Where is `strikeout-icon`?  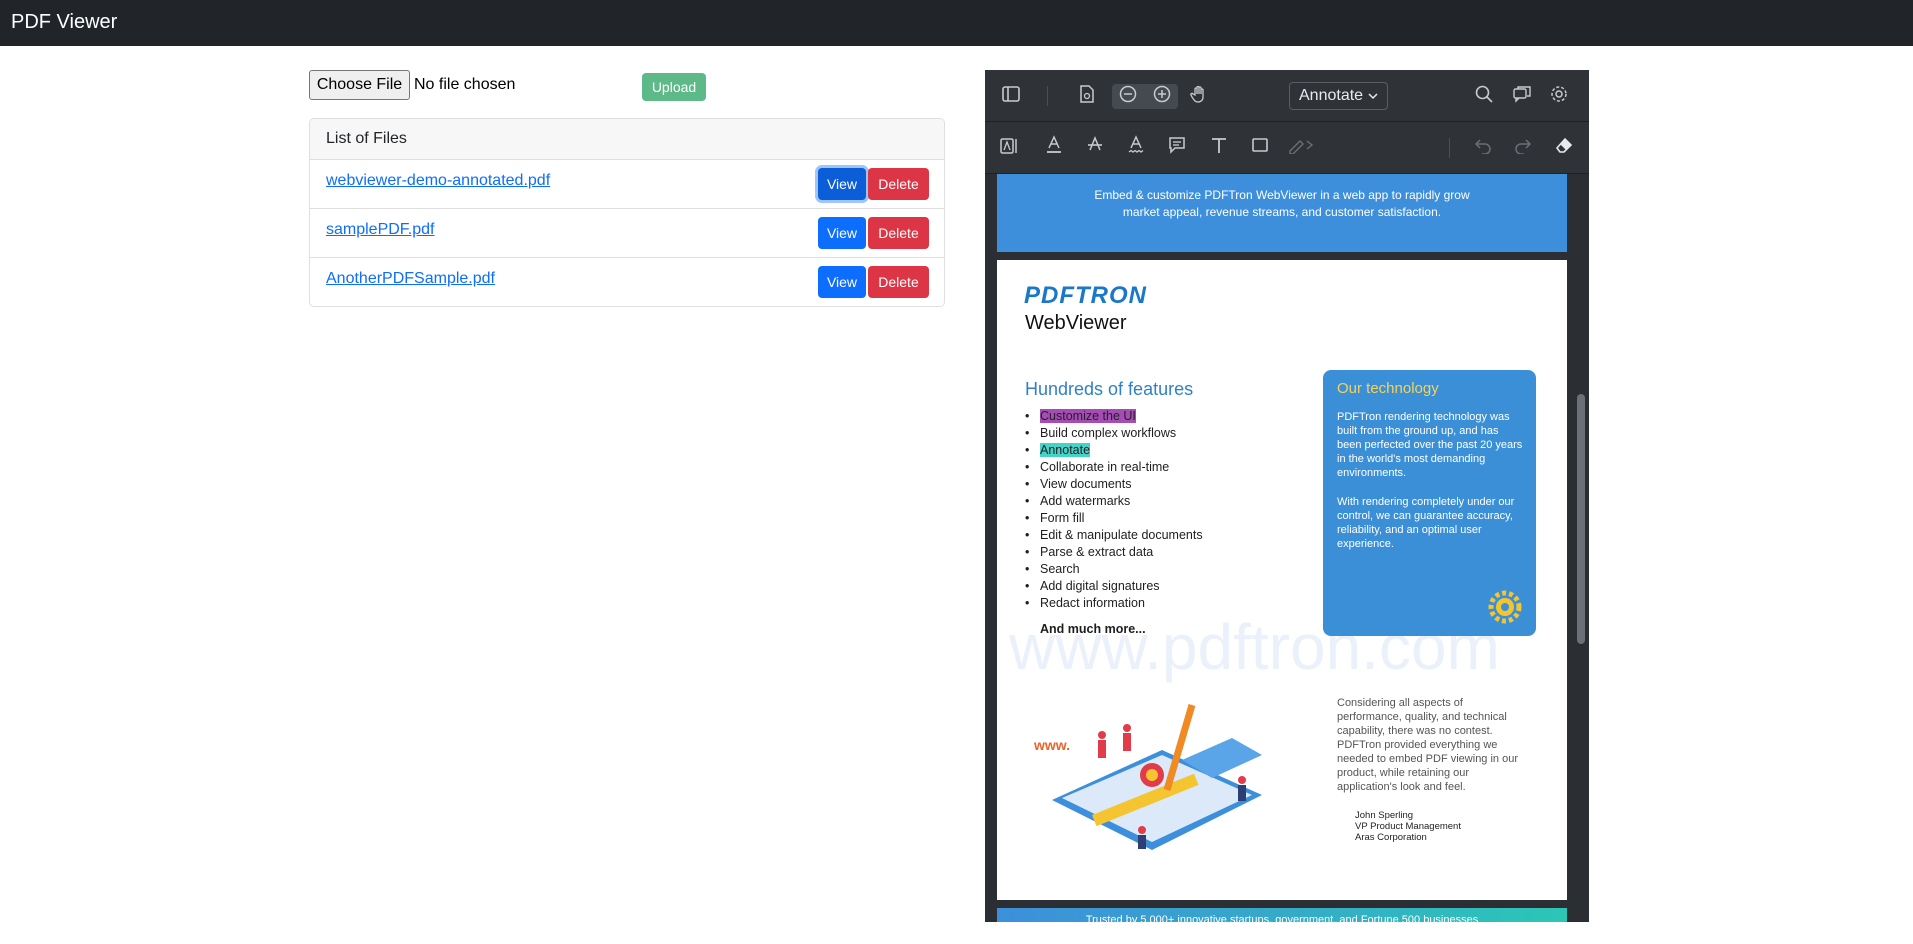 strikeout-icon is located at coordinates (1095, 147).